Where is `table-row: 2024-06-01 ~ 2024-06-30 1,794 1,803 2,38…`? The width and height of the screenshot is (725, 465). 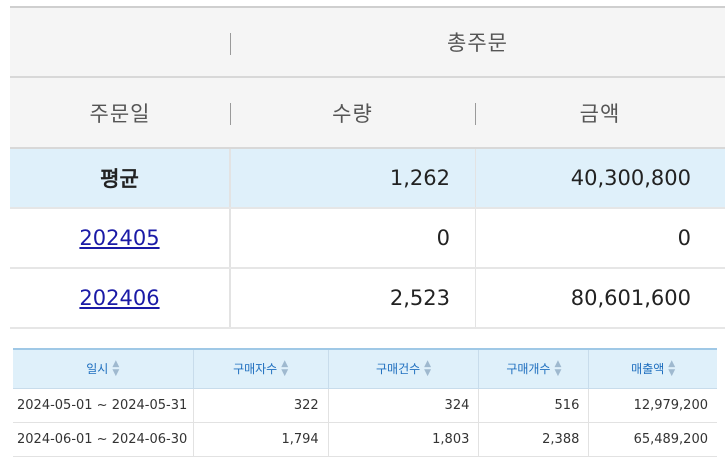 table-row: 2024-06-01 ~ 2024-06-30 1,794 1,803 2,38… is located at coordinates (365, 439).